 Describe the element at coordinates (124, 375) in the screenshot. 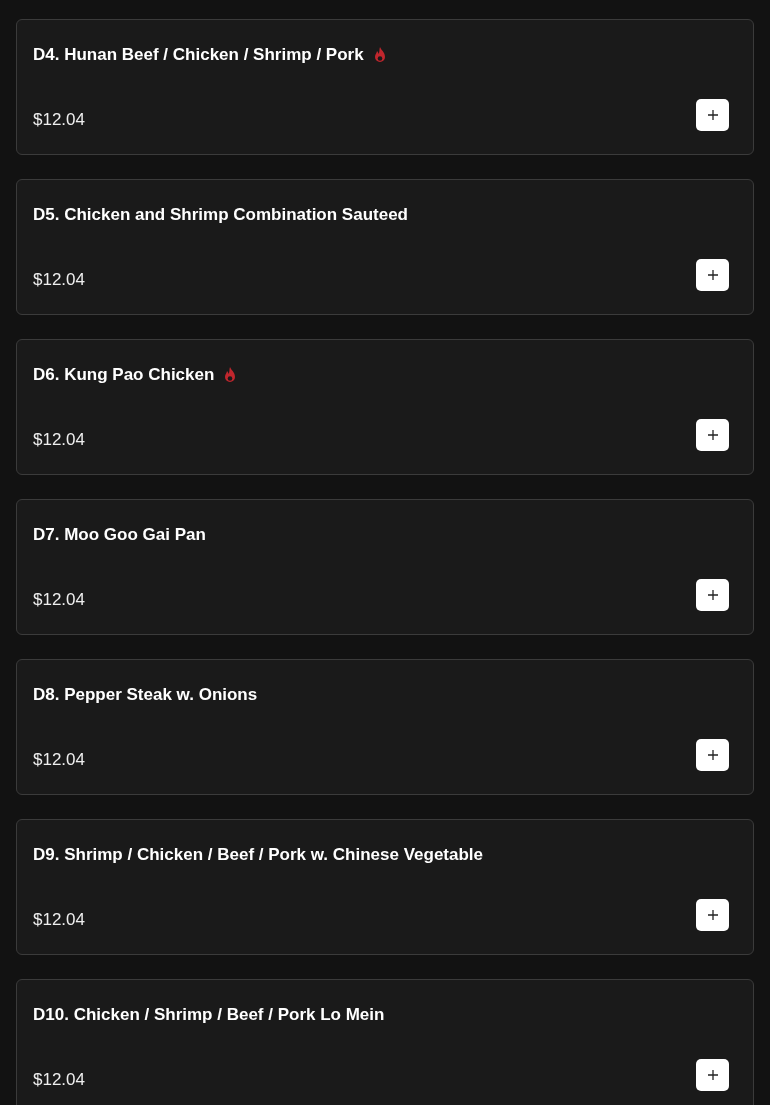

I see `dish-name: D6. Kung Pao Chicken` at that location.